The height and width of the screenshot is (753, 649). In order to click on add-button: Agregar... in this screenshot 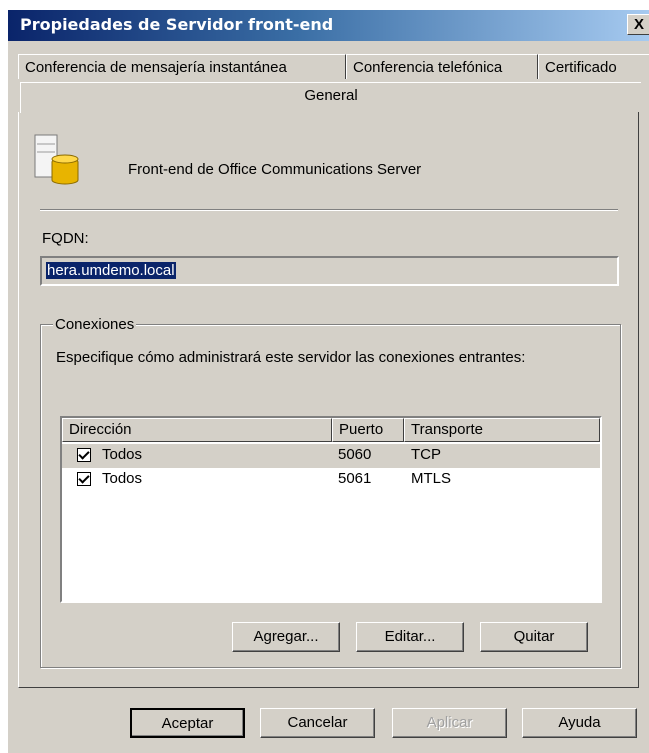, I will do `click(286, 637)`.